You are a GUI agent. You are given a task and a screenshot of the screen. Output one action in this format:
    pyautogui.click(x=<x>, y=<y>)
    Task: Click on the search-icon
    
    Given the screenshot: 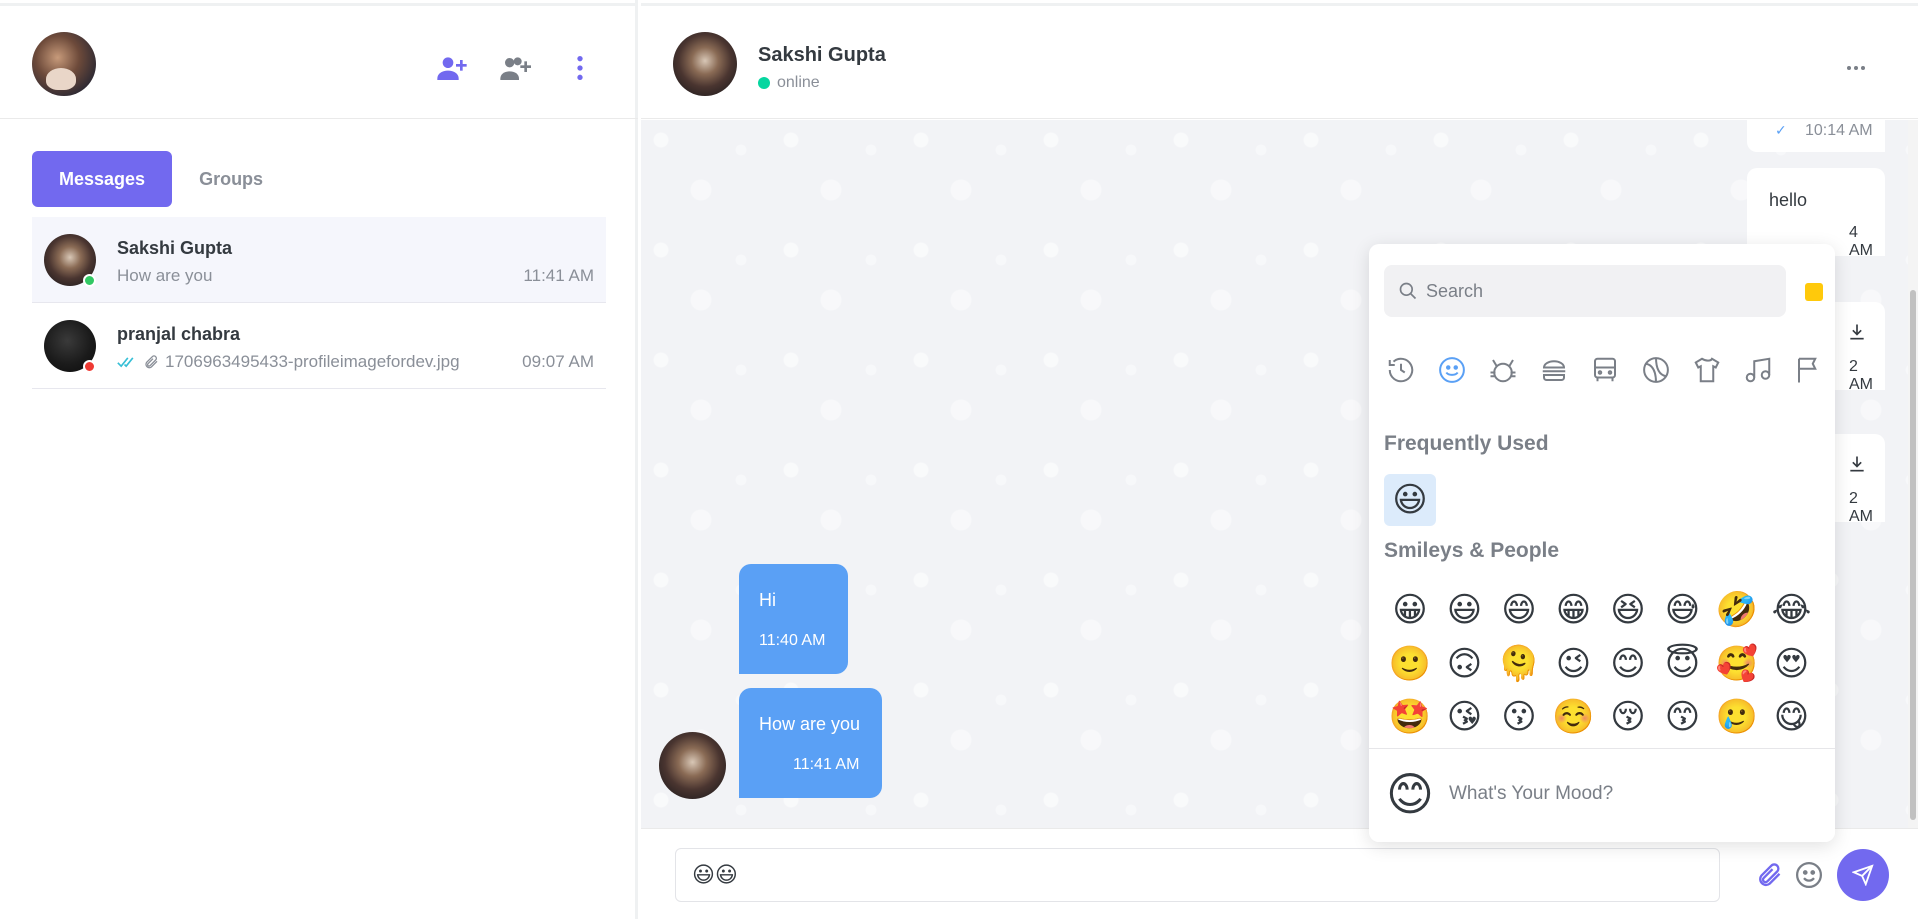 What is the action you would take?
    pyautogui.click(x=1408, y=291)
    